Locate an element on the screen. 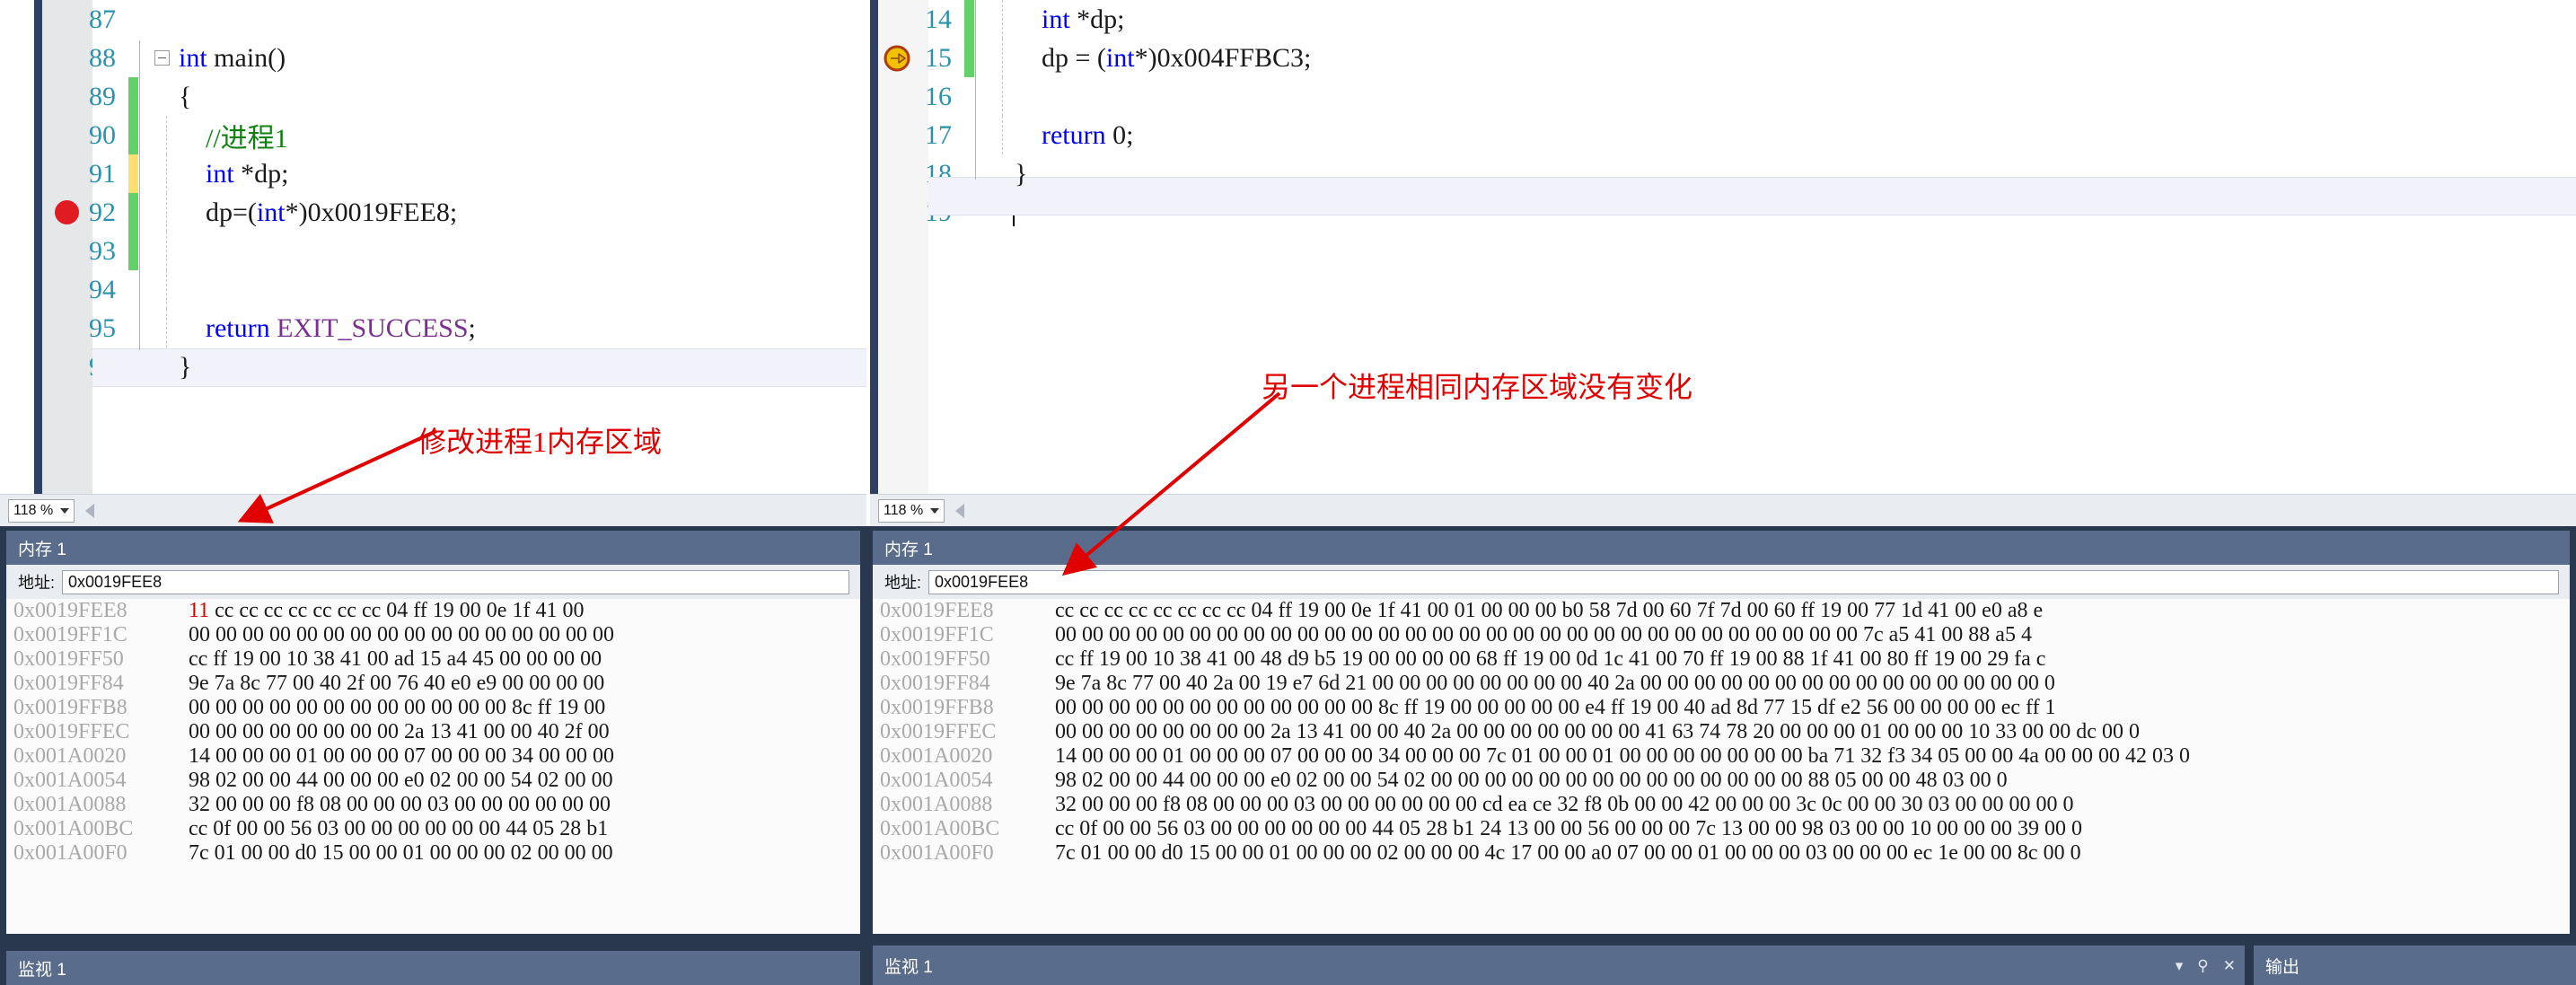  indent-guide is located at coordinates (1002, 96).